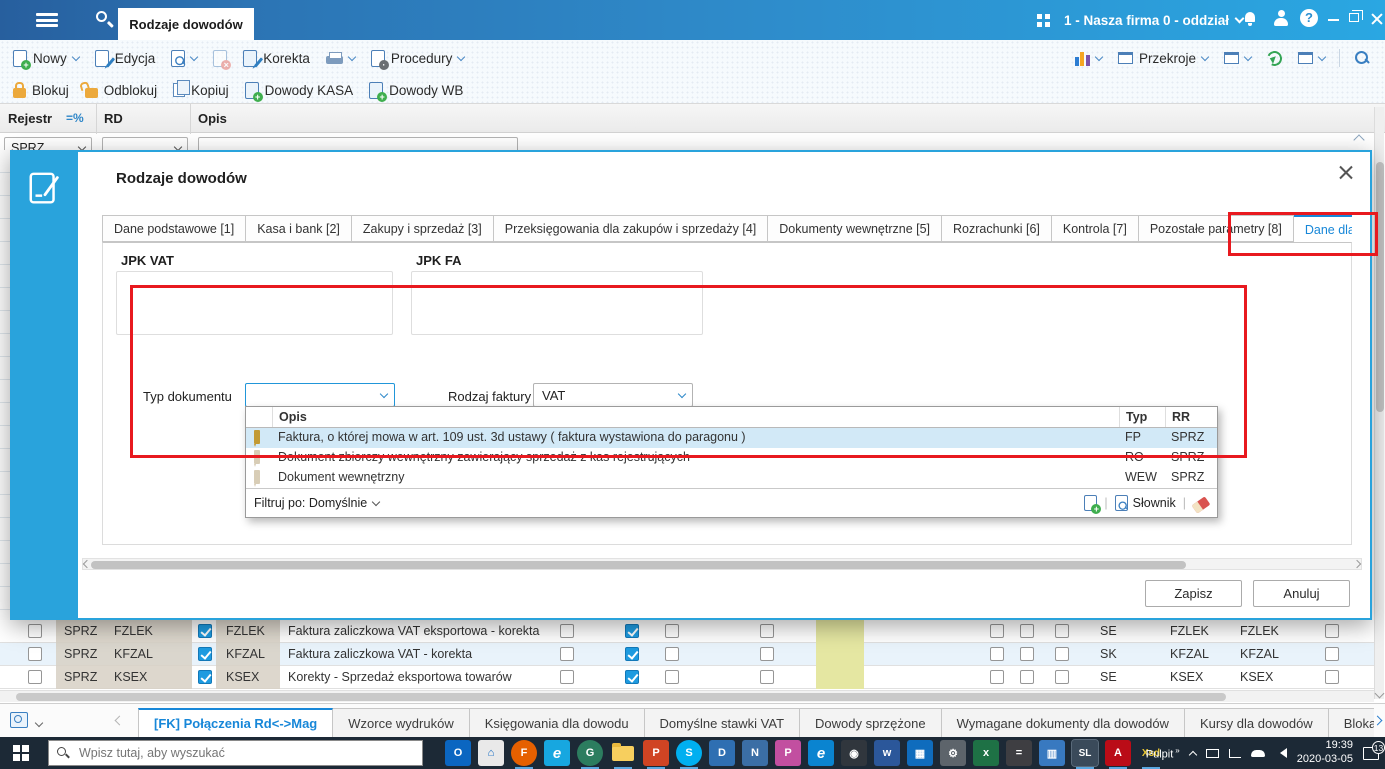 Image resolution: width=1385 pixels, height=769 pixels. I want to click on help-icon, so click(1309, 18).